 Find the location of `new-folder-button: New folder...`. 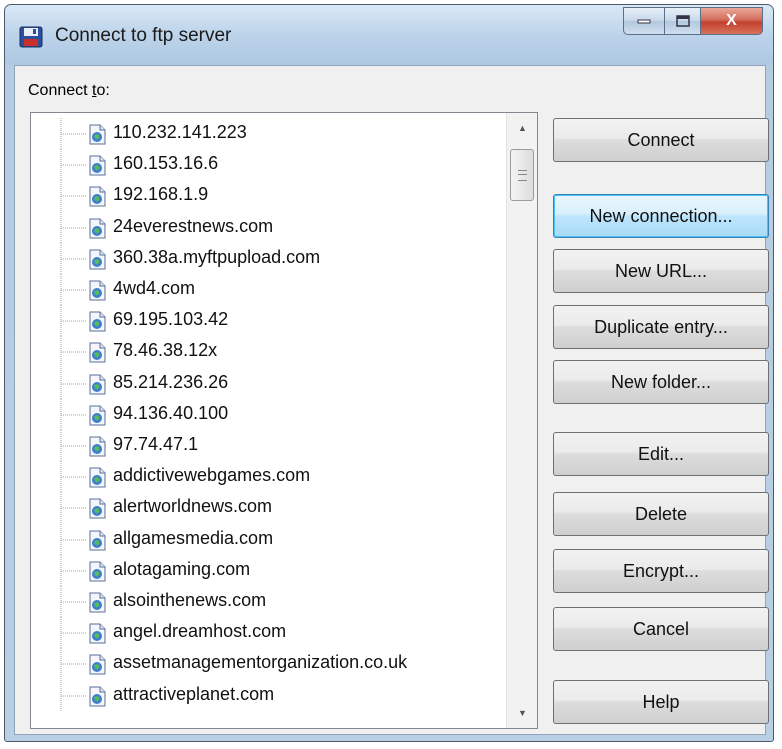

new-folder-button: New folder... is located at coordinates (661, 382).